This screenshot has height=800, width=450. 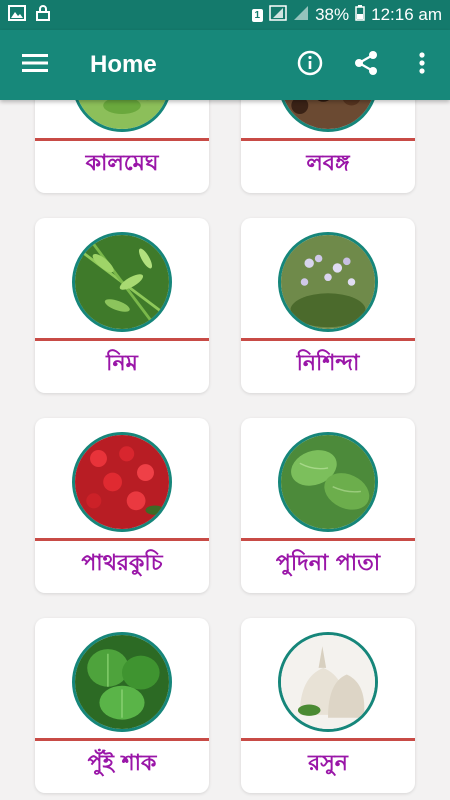 What do you see at coordinates (43, 15) in the screenshot?
I see `lock-notification-icon` at bounding box center [43, 15].